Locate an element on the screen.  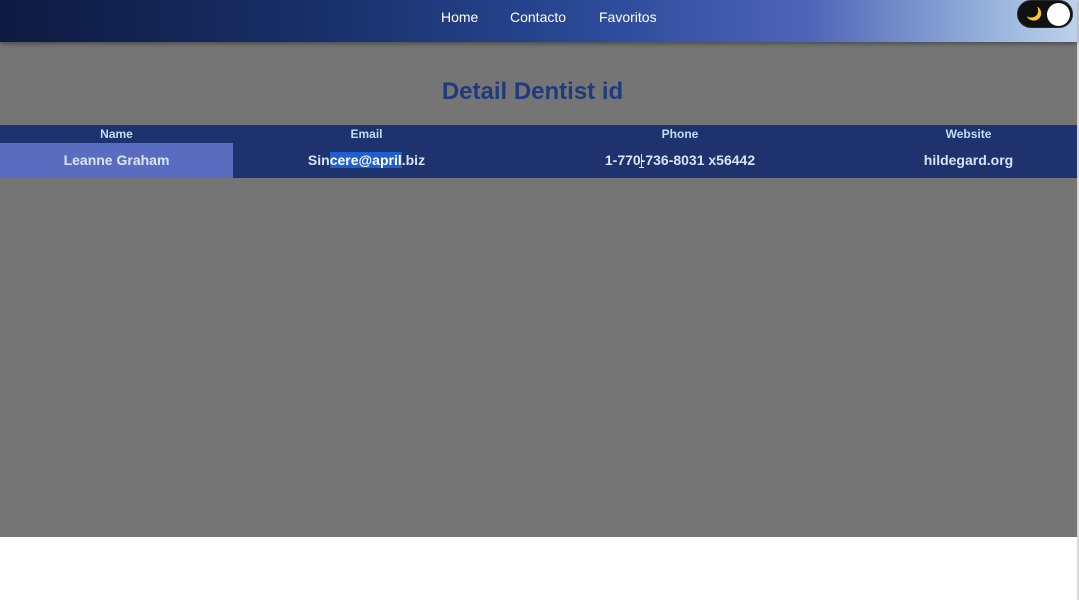
nav-link-contacto: Contacto is located at coordinates (538, 17).